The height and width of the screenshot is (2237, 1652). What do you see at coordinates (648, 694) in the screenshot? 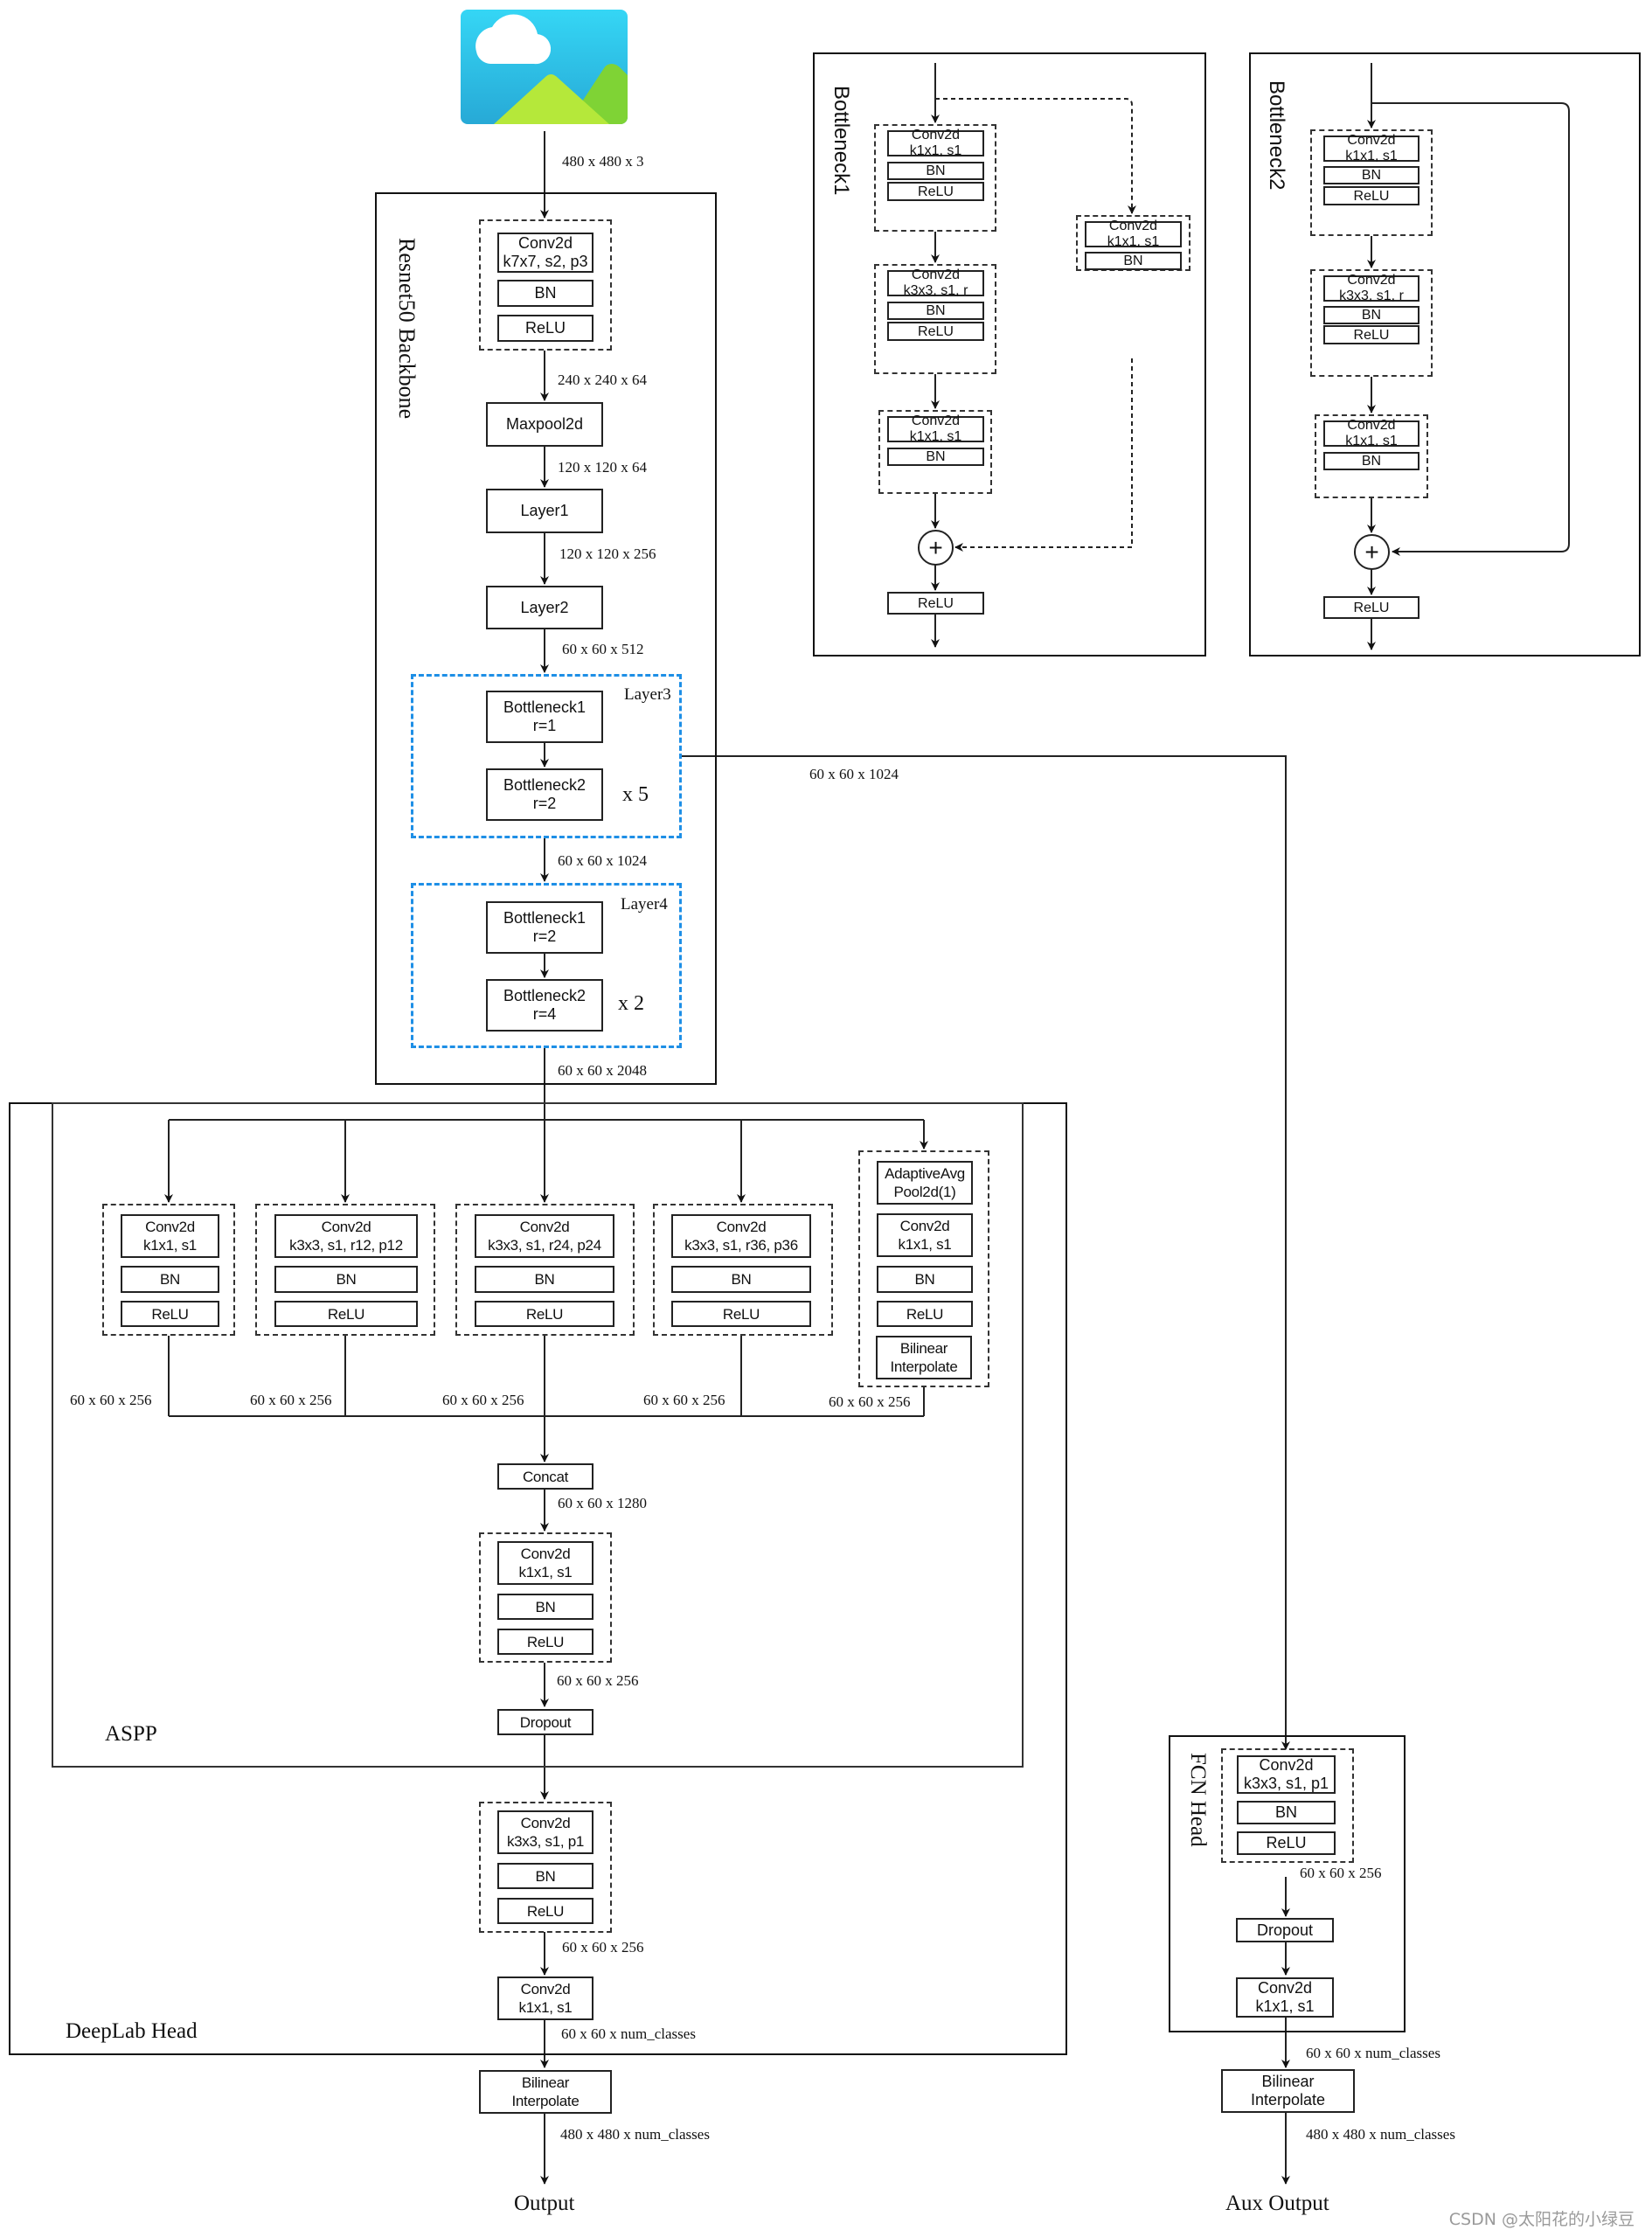
I see `layer3-title: Layer3` at bounding box center [648, 694].